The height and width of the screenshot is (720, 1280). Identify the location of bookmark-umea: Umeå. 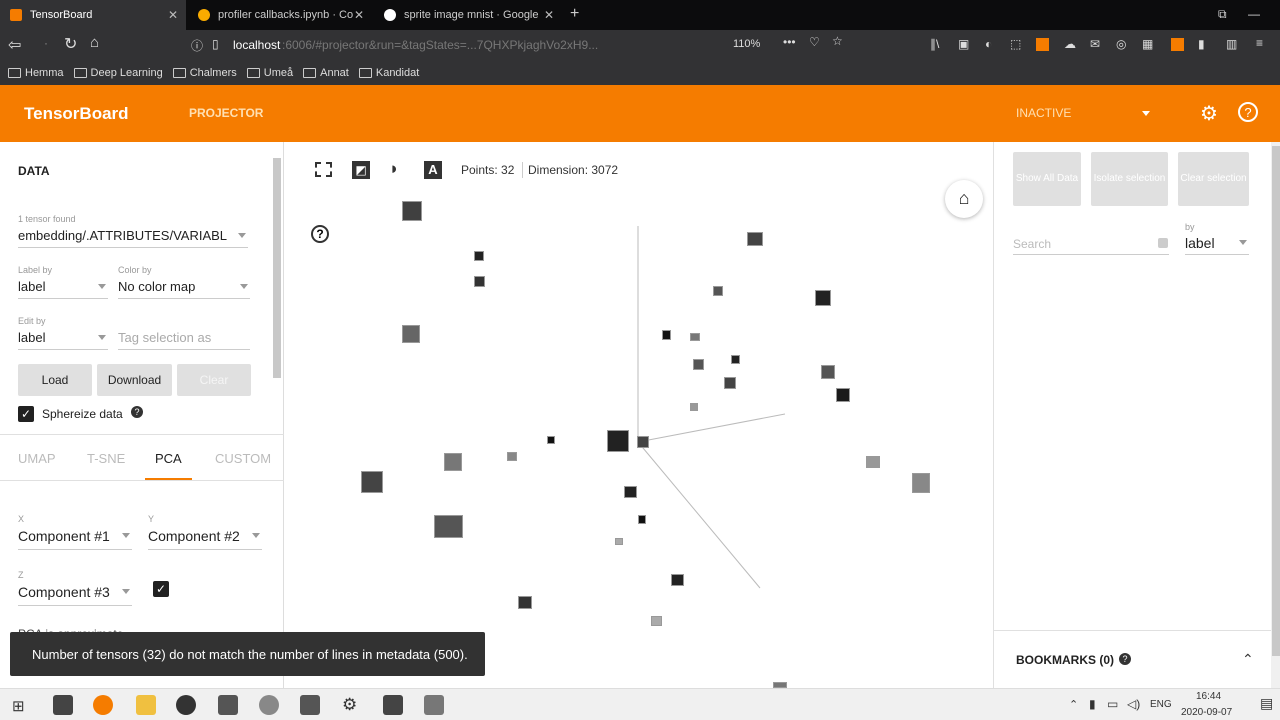
(269, 73).